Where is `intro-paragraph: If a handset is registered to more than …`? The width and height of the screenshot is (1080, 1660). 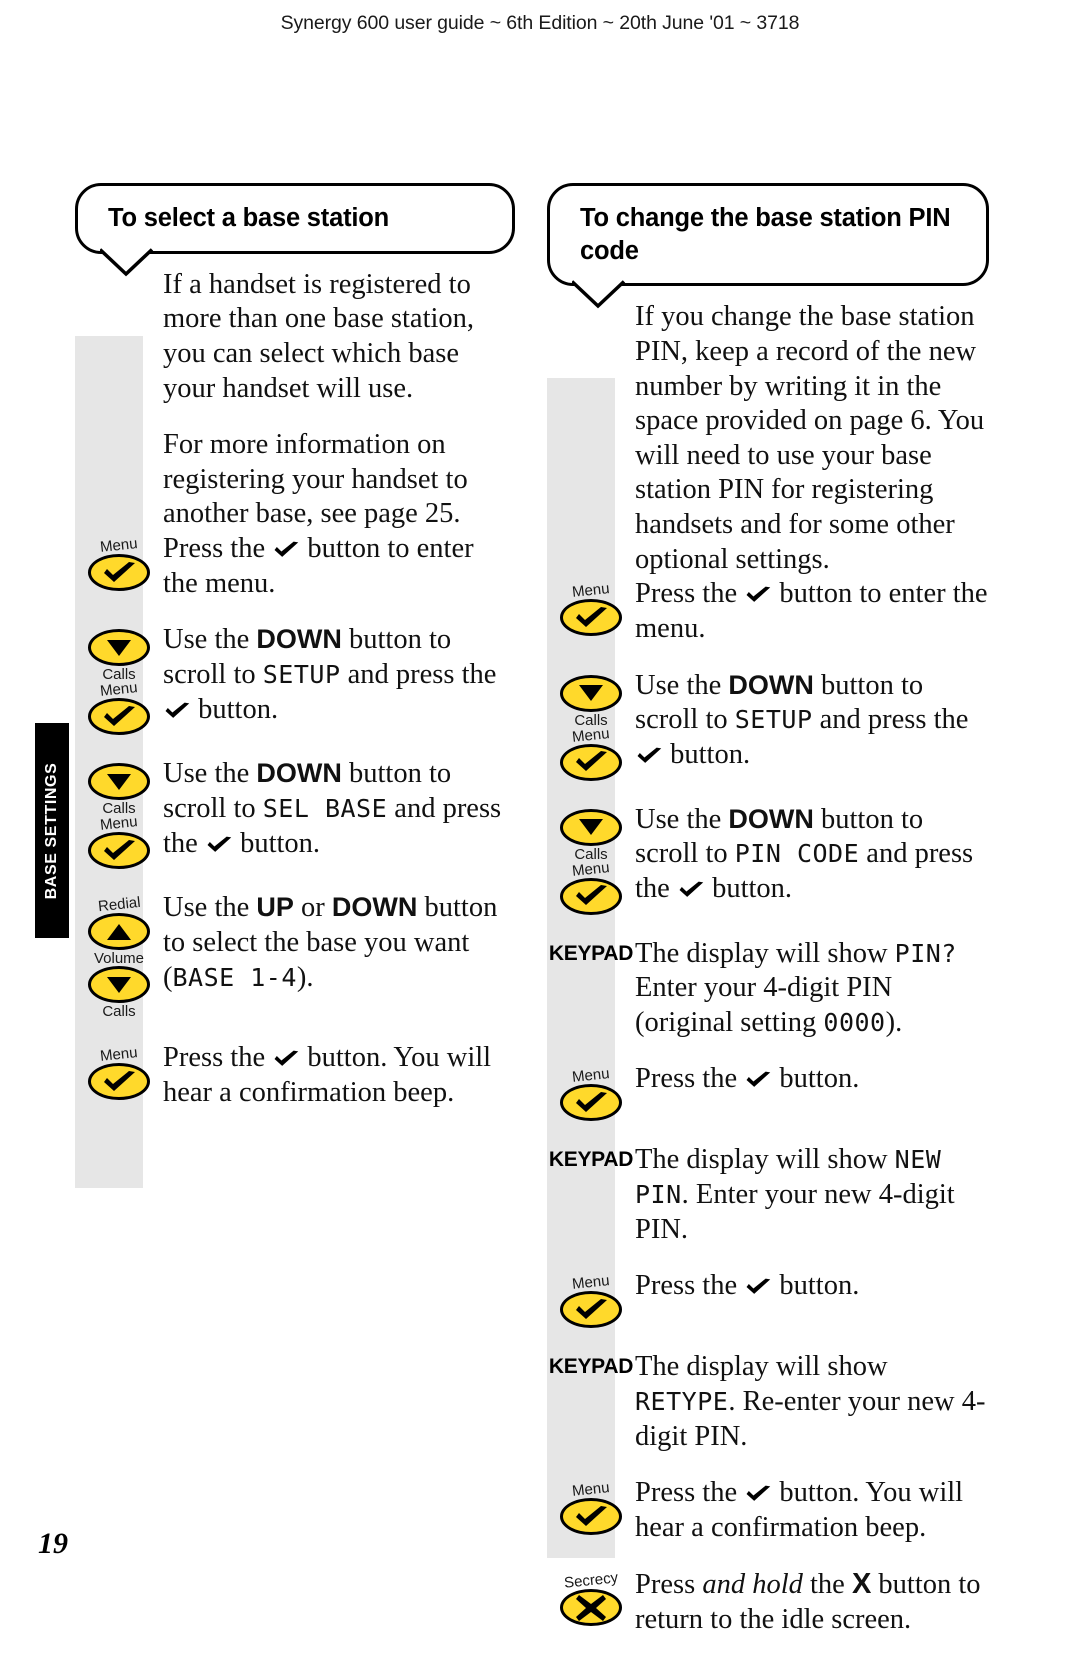
intro-paragraph: If a handset is registered to more than … is located at coordinates (319, 336).